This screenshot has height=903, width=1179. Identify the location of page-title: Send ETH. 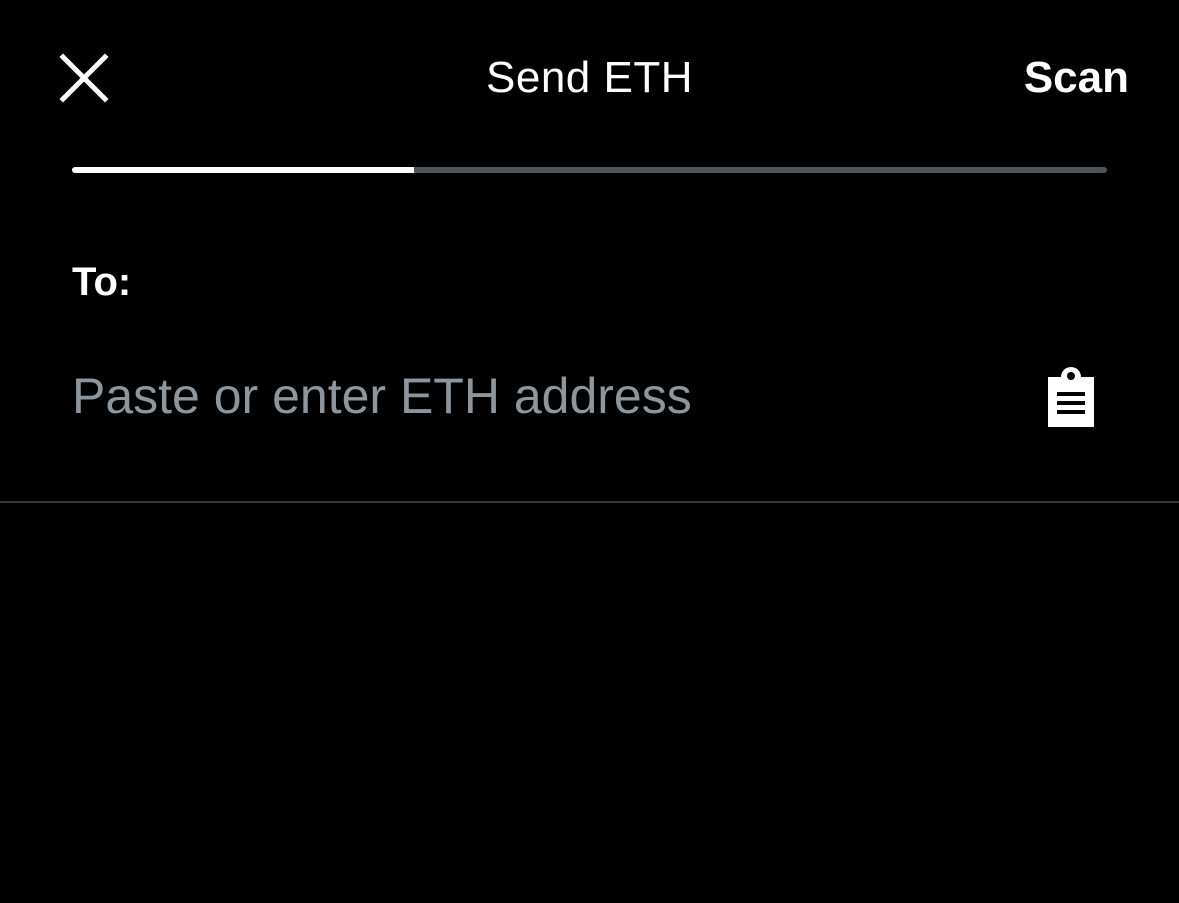
(589, 77).